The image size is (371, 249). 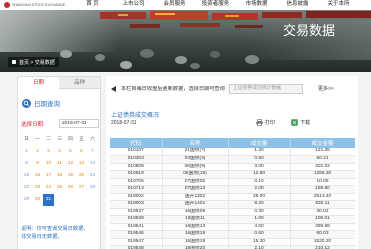 What do you see at coordinates (232, 174) in the screenshot?
I see `table-row: 010619 06国债(19) 12.50 1256.30` at bounding box center [232, 174].